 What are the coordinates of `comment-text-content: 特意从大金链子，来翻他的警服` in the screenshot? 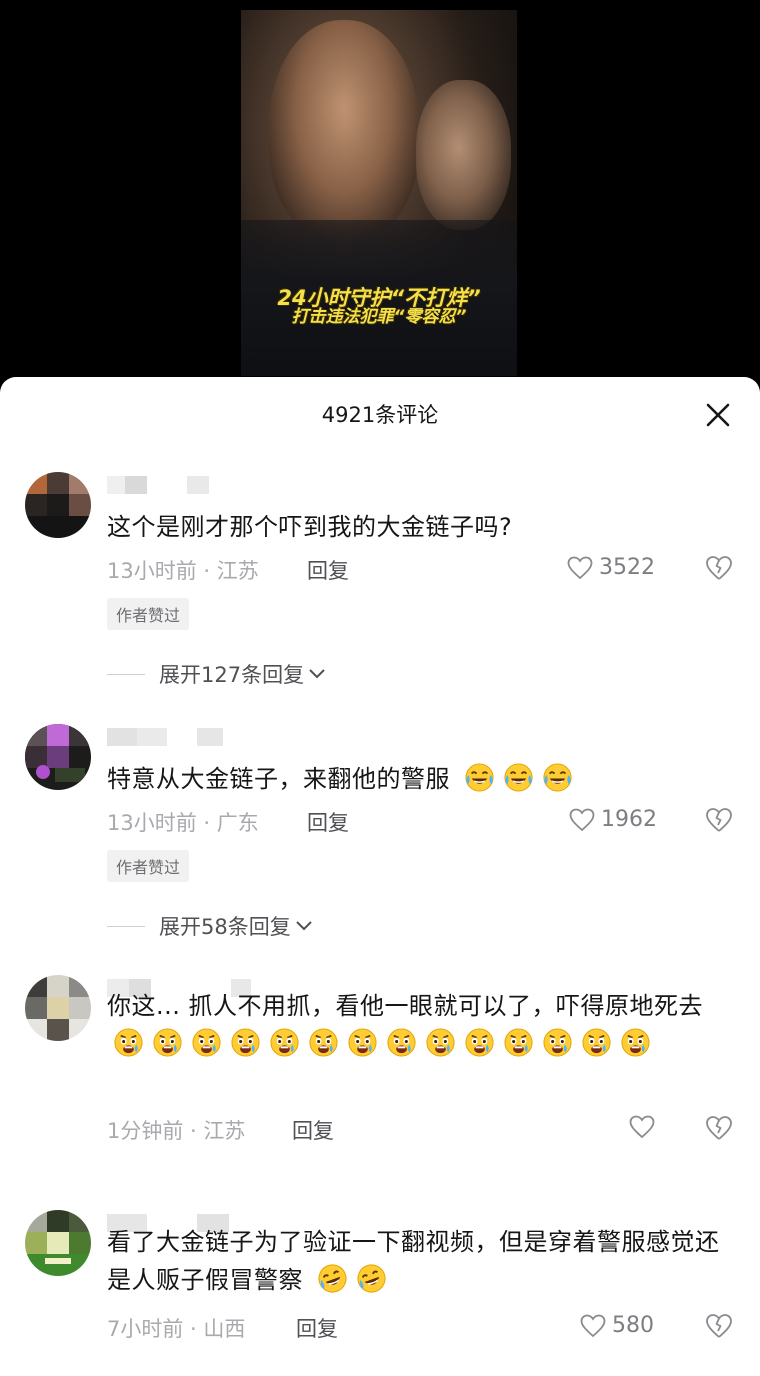 It's located at (278, 779).